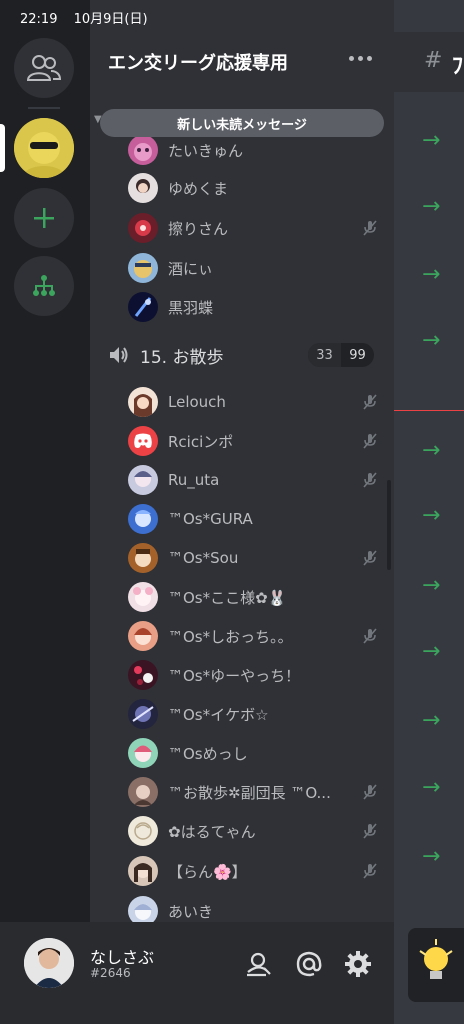  I want to click on member-row: ™Osめっし, so click(253, 753).